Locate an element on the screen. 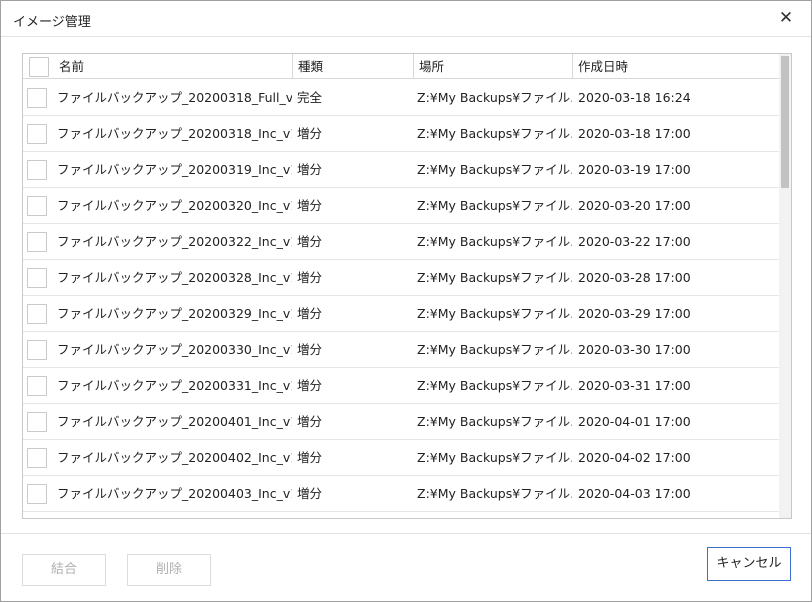 The height and width of the screenshot is (602, 812). cell-name: ファイルバックアップ_20200402_Inc_v1.pbd is located at coordinates (174, 457).